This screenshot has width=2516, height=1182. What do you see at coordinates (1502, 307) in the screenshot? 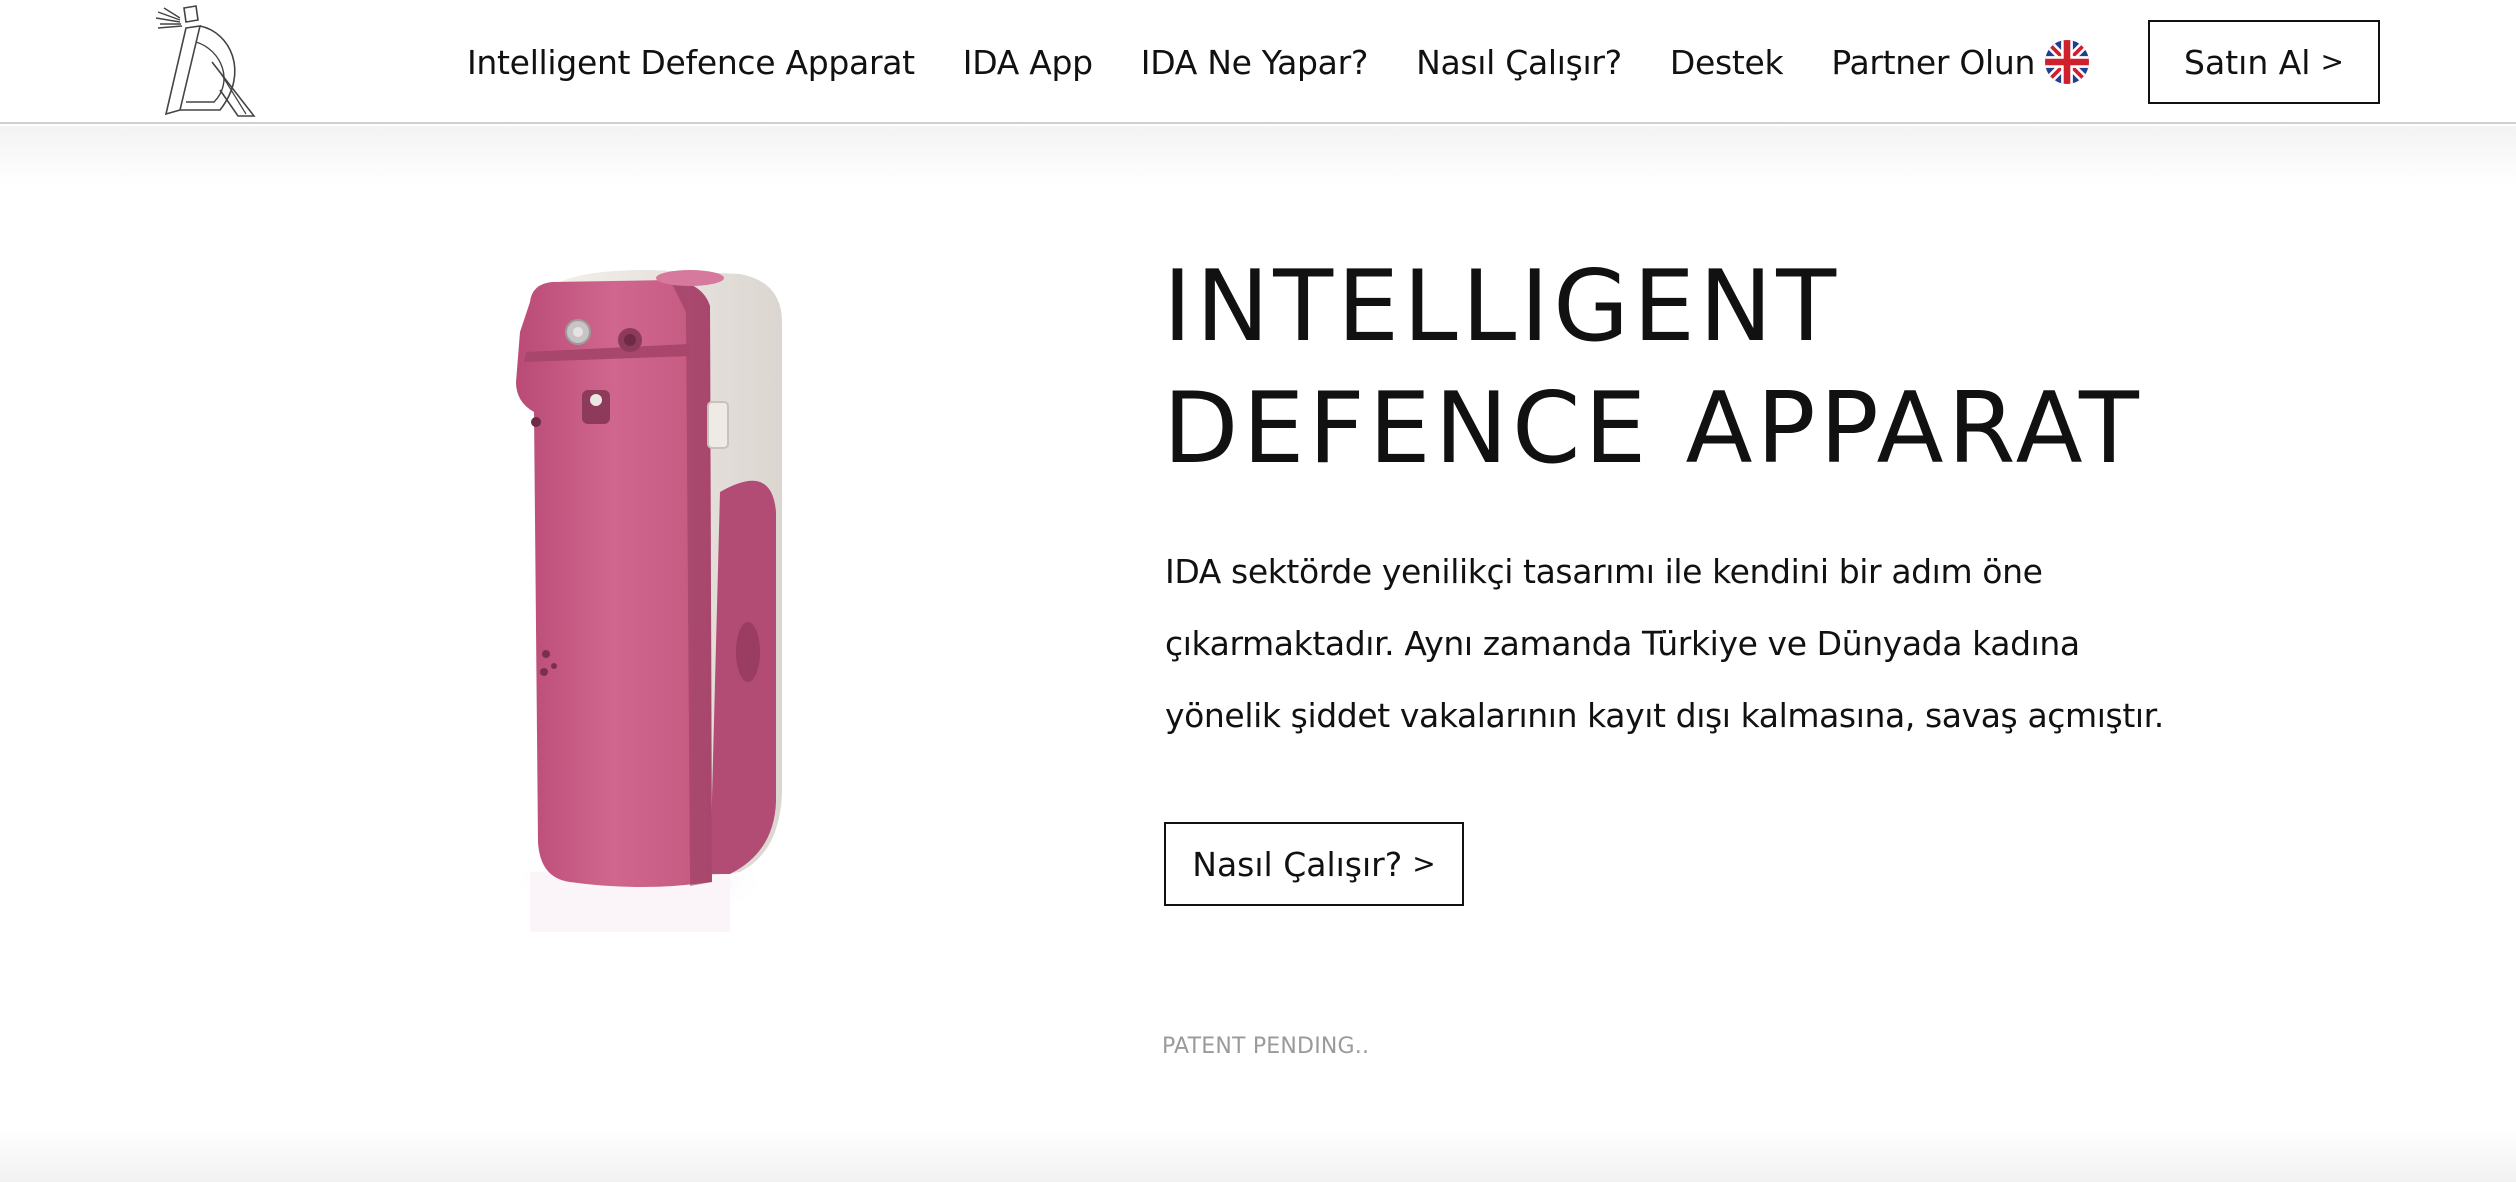
I see `hero-title-line-1: INTELLIGENT` at bounding box center [1502, 307].